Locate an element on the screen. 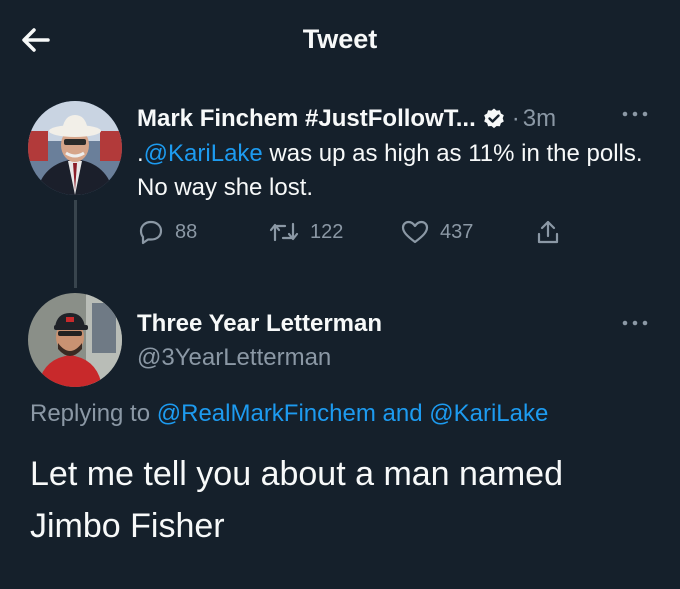  tweet-timestamp: 3m is located at coordinates (539, 119).